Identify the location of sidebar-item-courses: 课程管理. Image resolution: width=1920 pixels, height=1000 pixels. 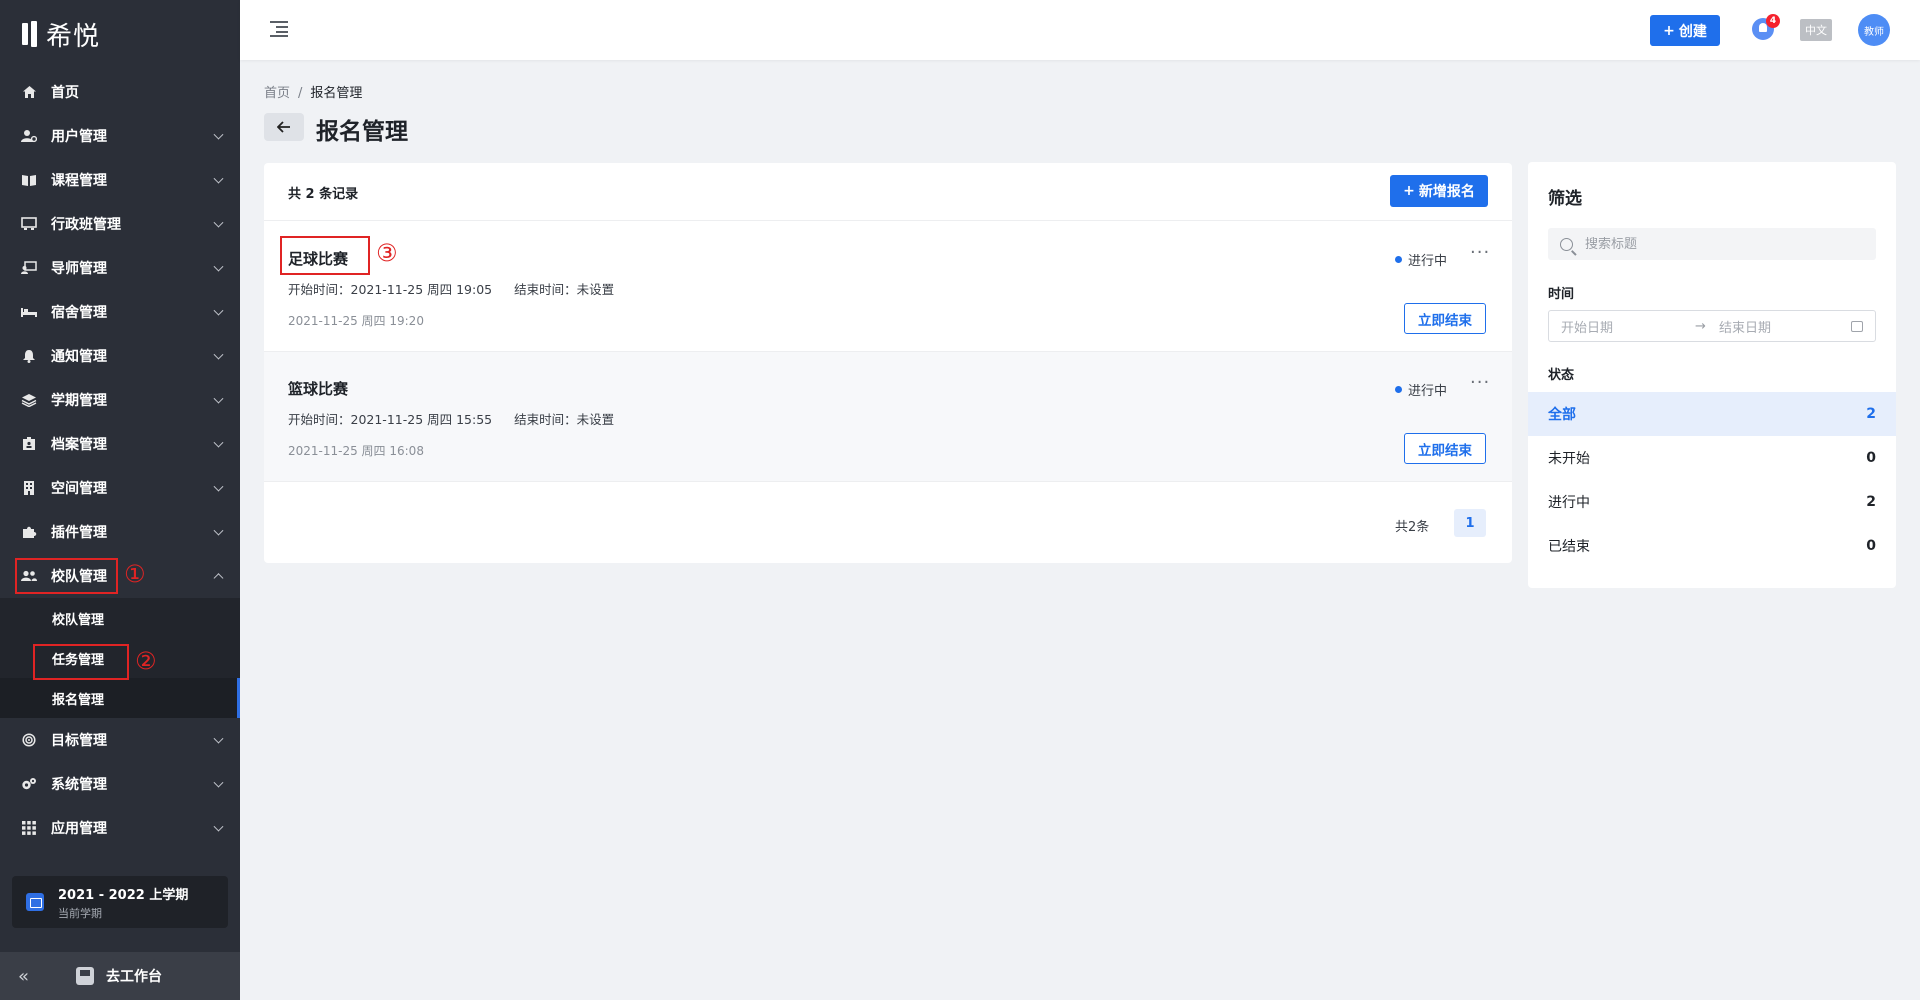
(120, 180).